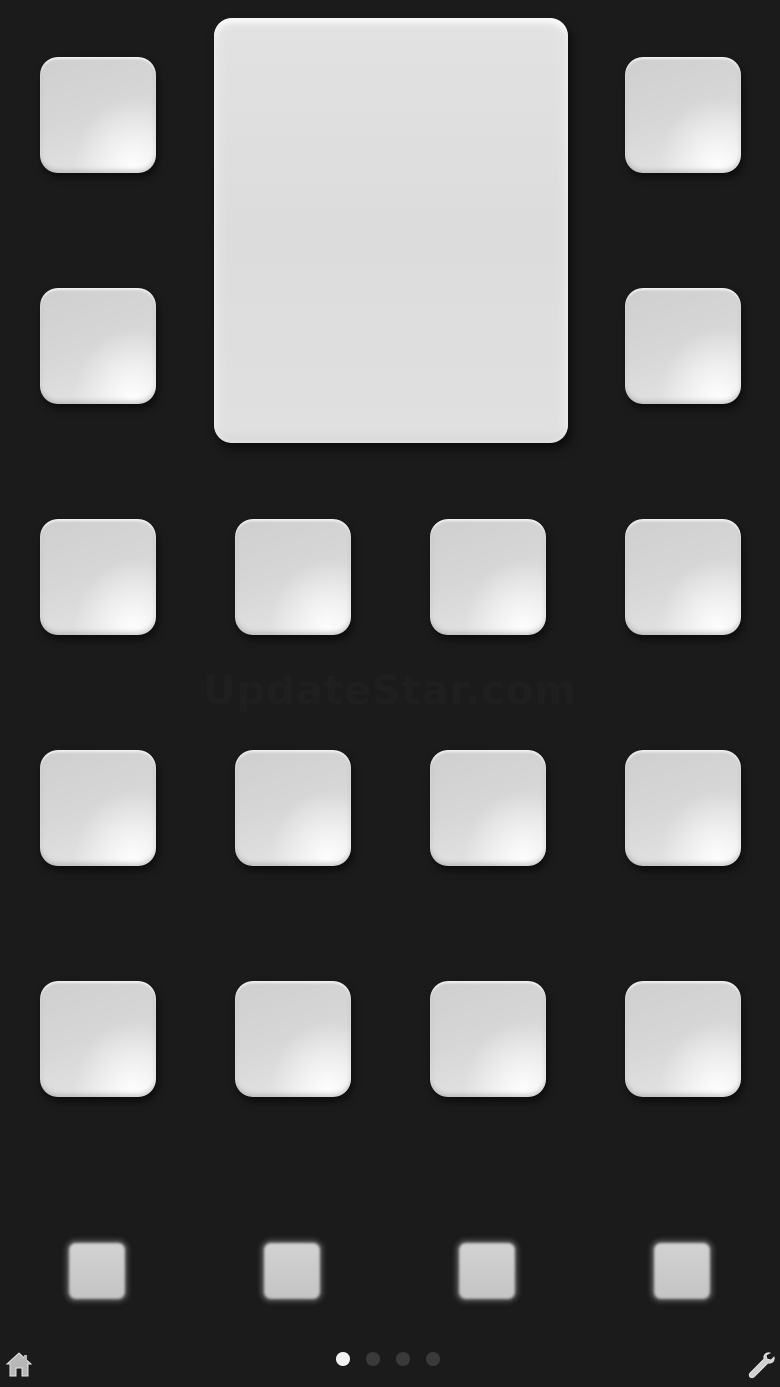 The image size is (780, 1387). Describe the element at coordinates (388, 1360) in the screenshot. I see `page-indicator` at that location.